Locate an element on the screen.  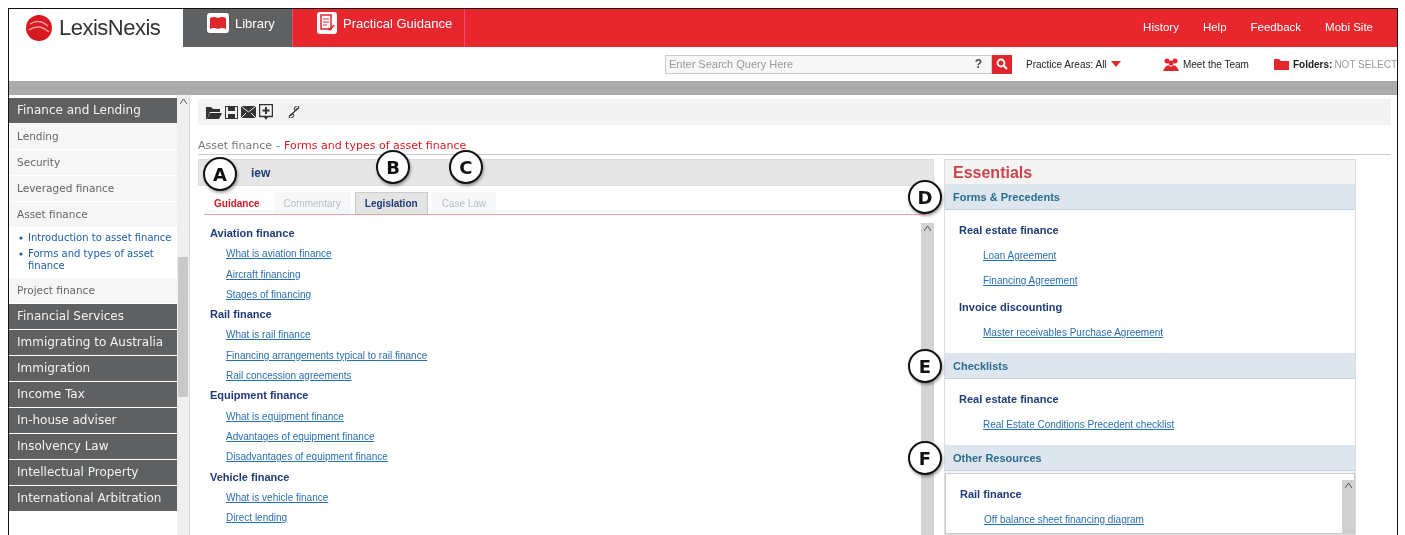
resource-link: Real Estate Conditions Precedent checklist is located at coordinates (1079, 424).